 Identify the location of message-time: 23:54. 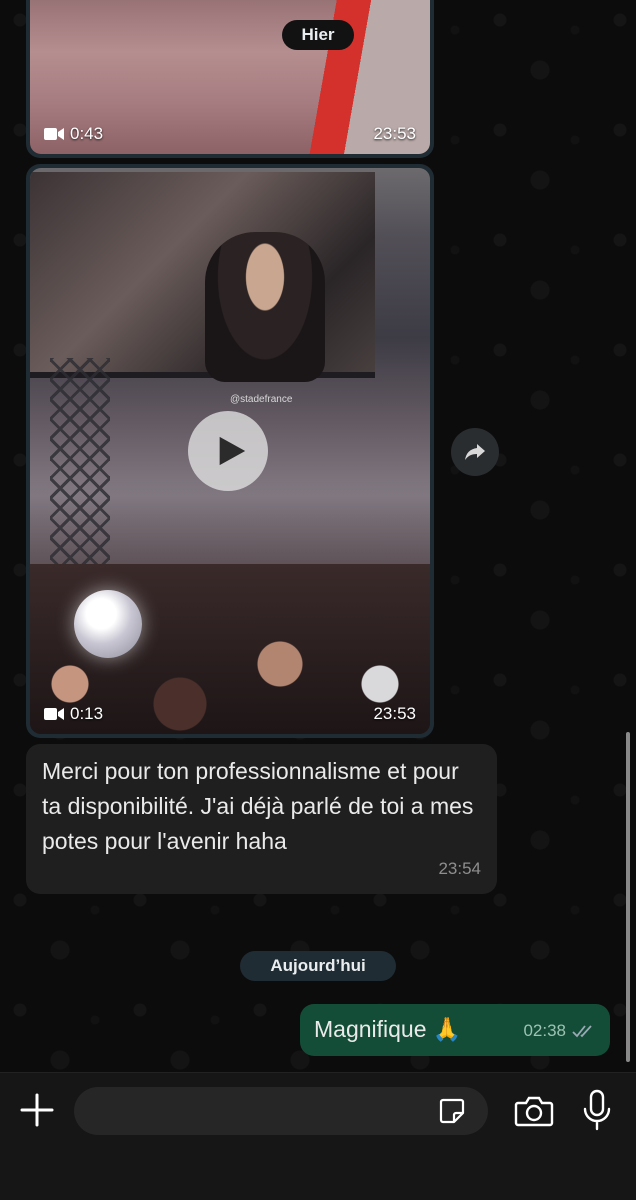
(459, 868).